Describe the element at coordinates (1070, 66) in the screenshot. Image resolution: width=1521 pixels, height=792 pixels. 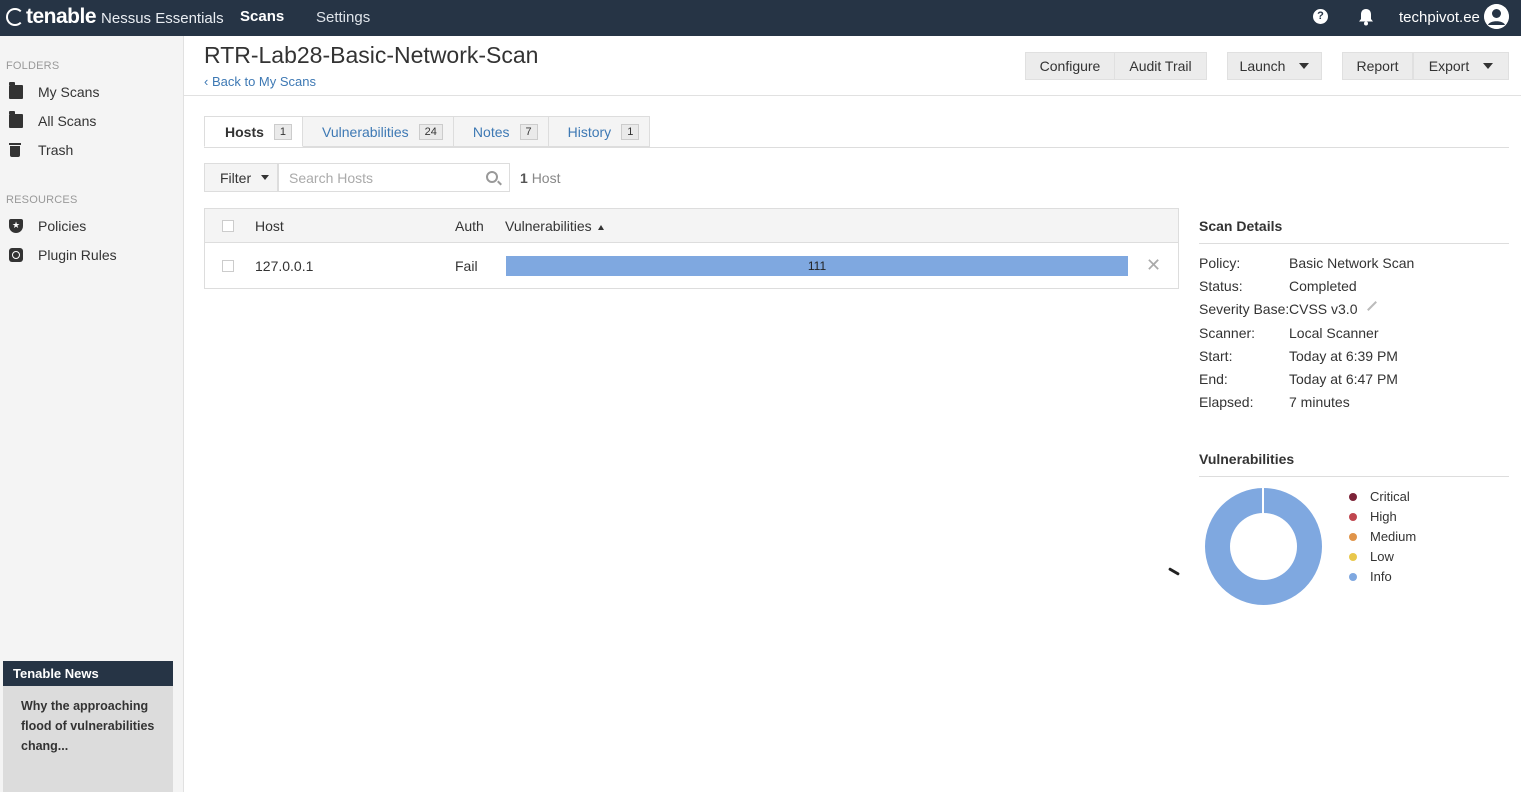
I see `configure-button: Configure` at that location.